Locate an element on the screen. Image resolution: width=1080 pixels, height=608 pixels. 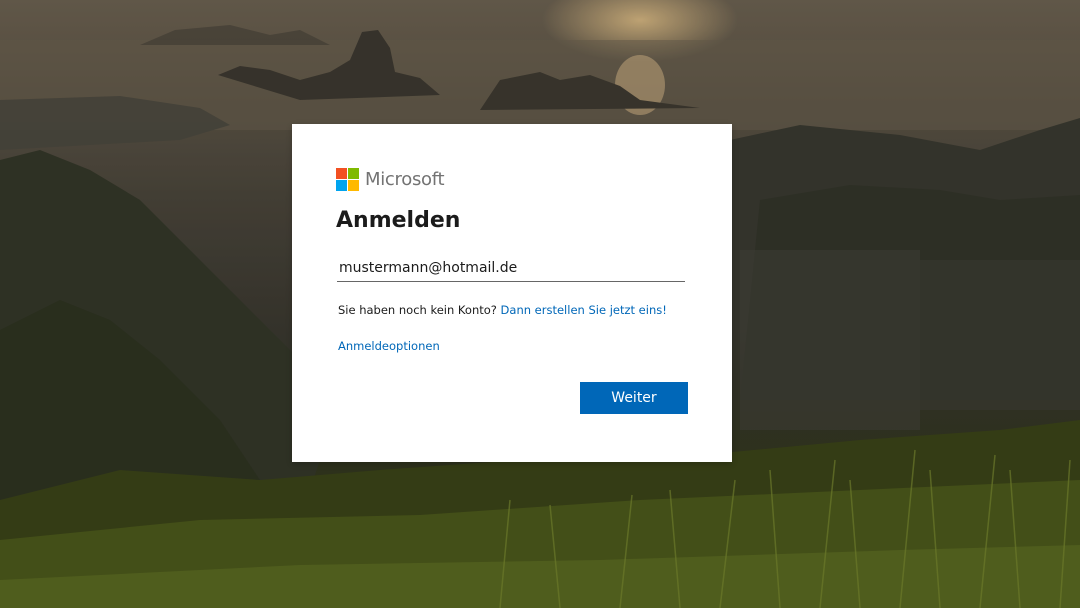
no-account-text: Sie haben noch kein Konto? is located at coordinates (419, 310).